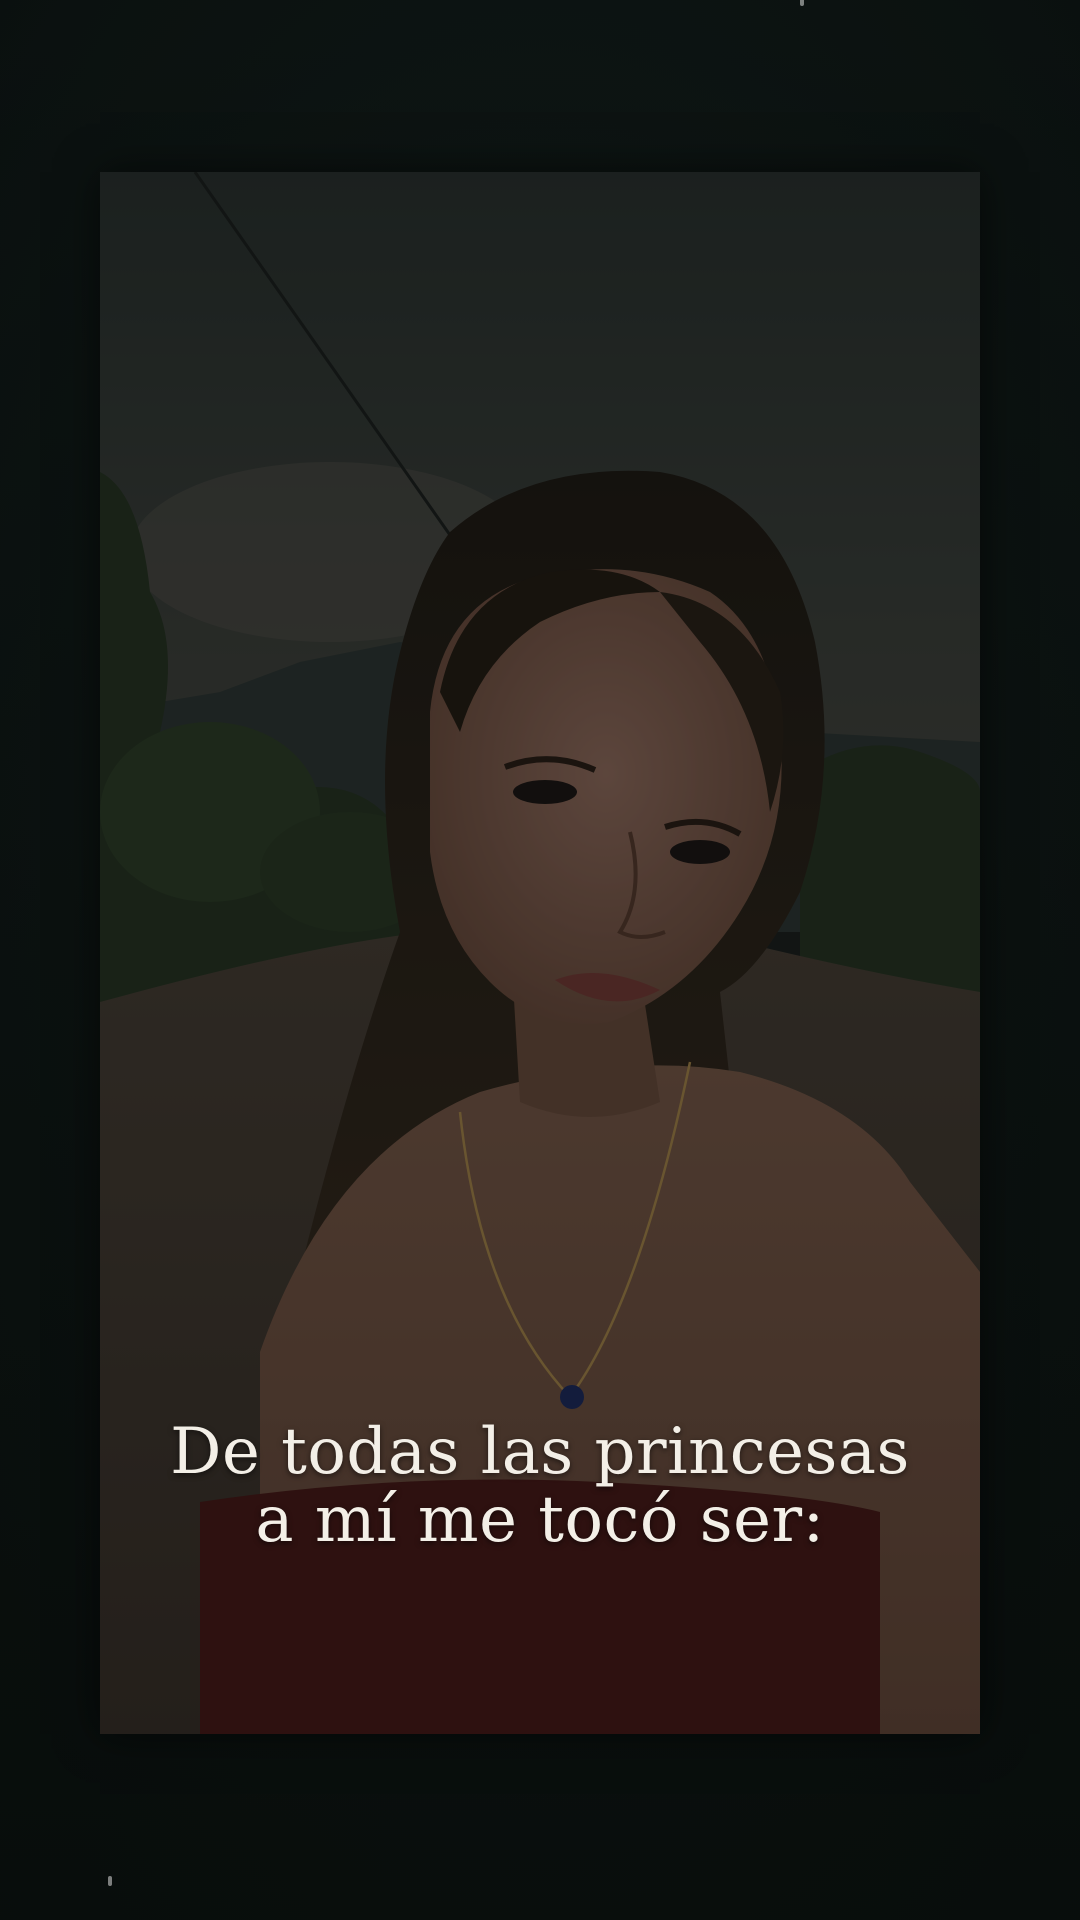  Describe the element at coordinates (545, 792) in the screenshot. I see `left-eye` at that location.